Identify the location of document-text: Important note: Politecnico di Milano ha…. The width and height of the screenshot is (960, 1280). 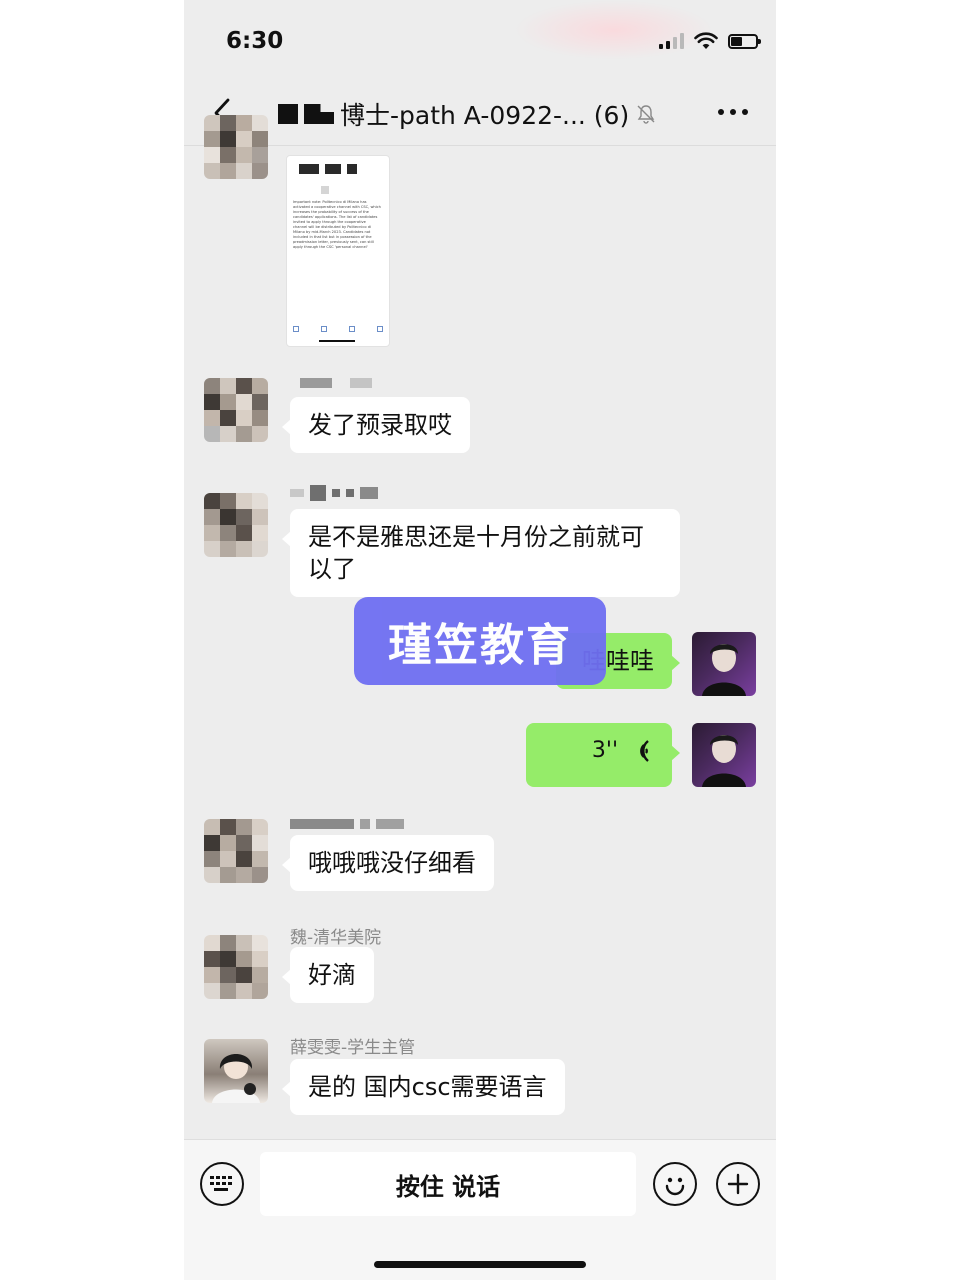
(337, 224).